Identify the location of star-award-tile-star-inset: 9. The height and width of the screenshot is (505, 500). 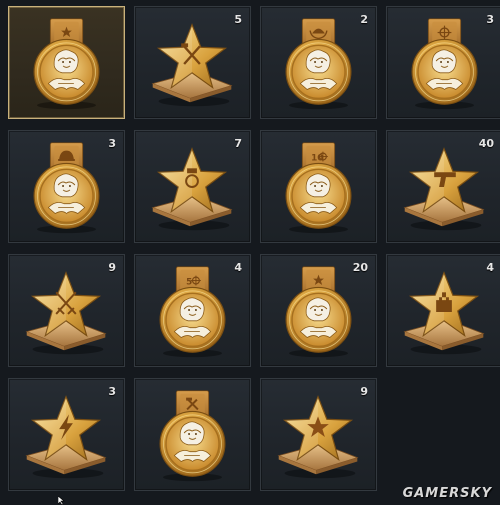
(318, 434).